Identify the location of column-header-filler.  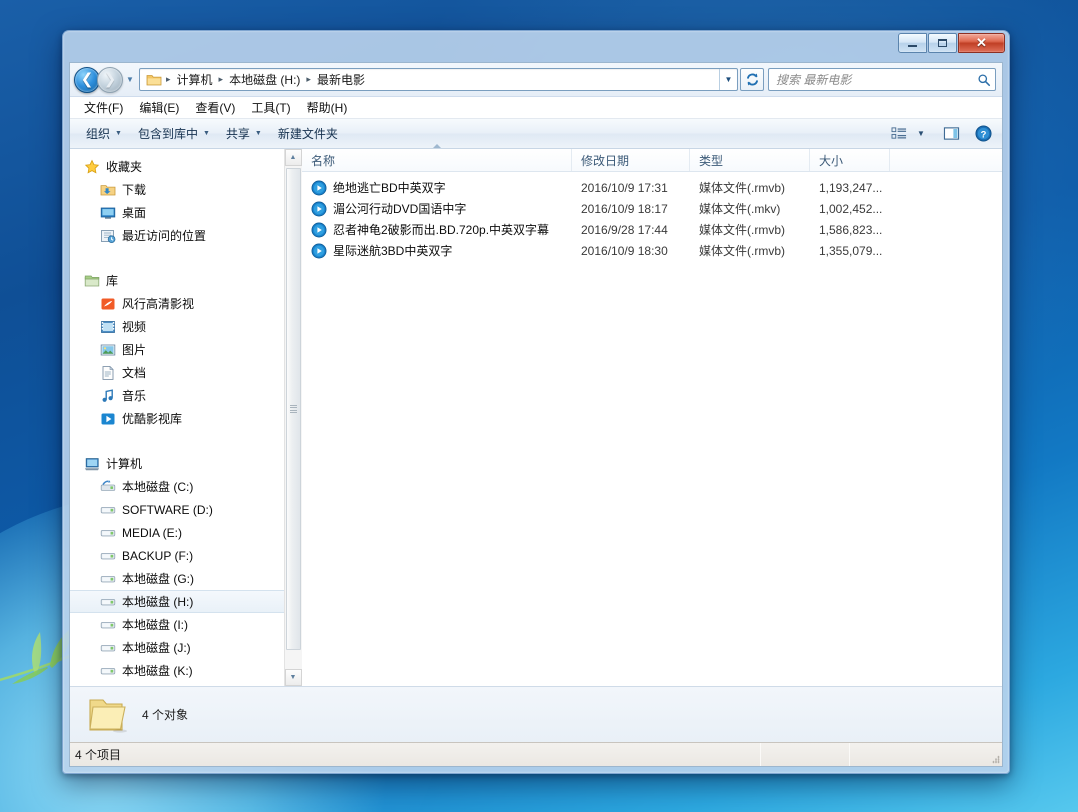
(946, 160).